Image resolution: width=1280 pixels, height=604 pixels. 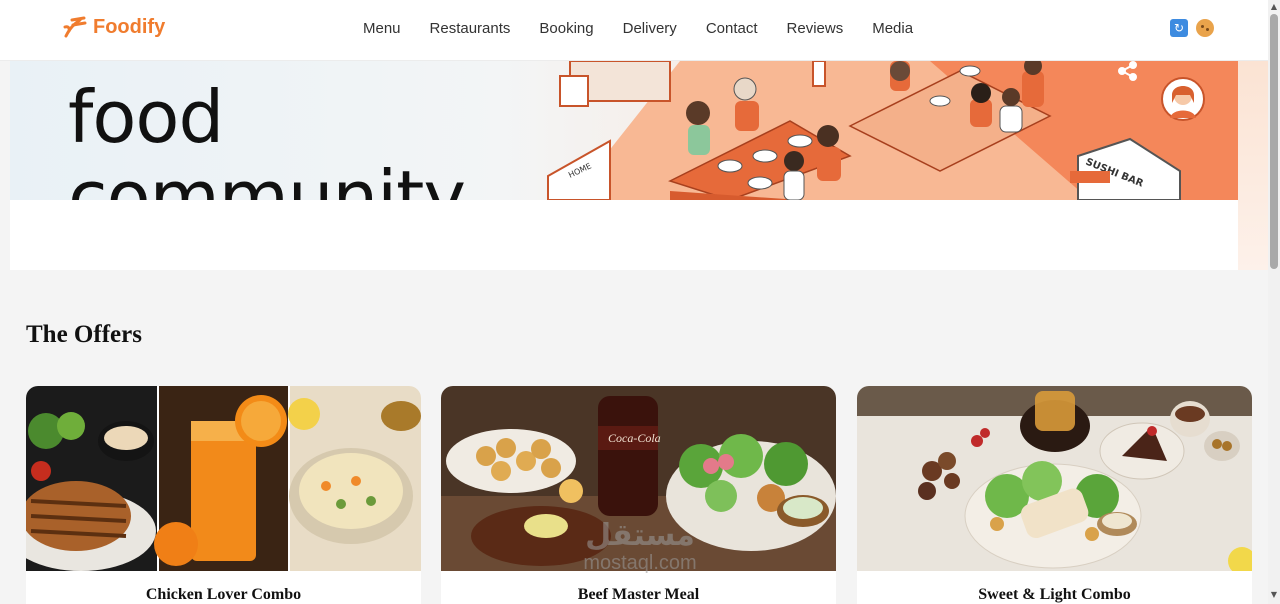 I want to click on nav-contact: Contact, so click(x=732, y=28).